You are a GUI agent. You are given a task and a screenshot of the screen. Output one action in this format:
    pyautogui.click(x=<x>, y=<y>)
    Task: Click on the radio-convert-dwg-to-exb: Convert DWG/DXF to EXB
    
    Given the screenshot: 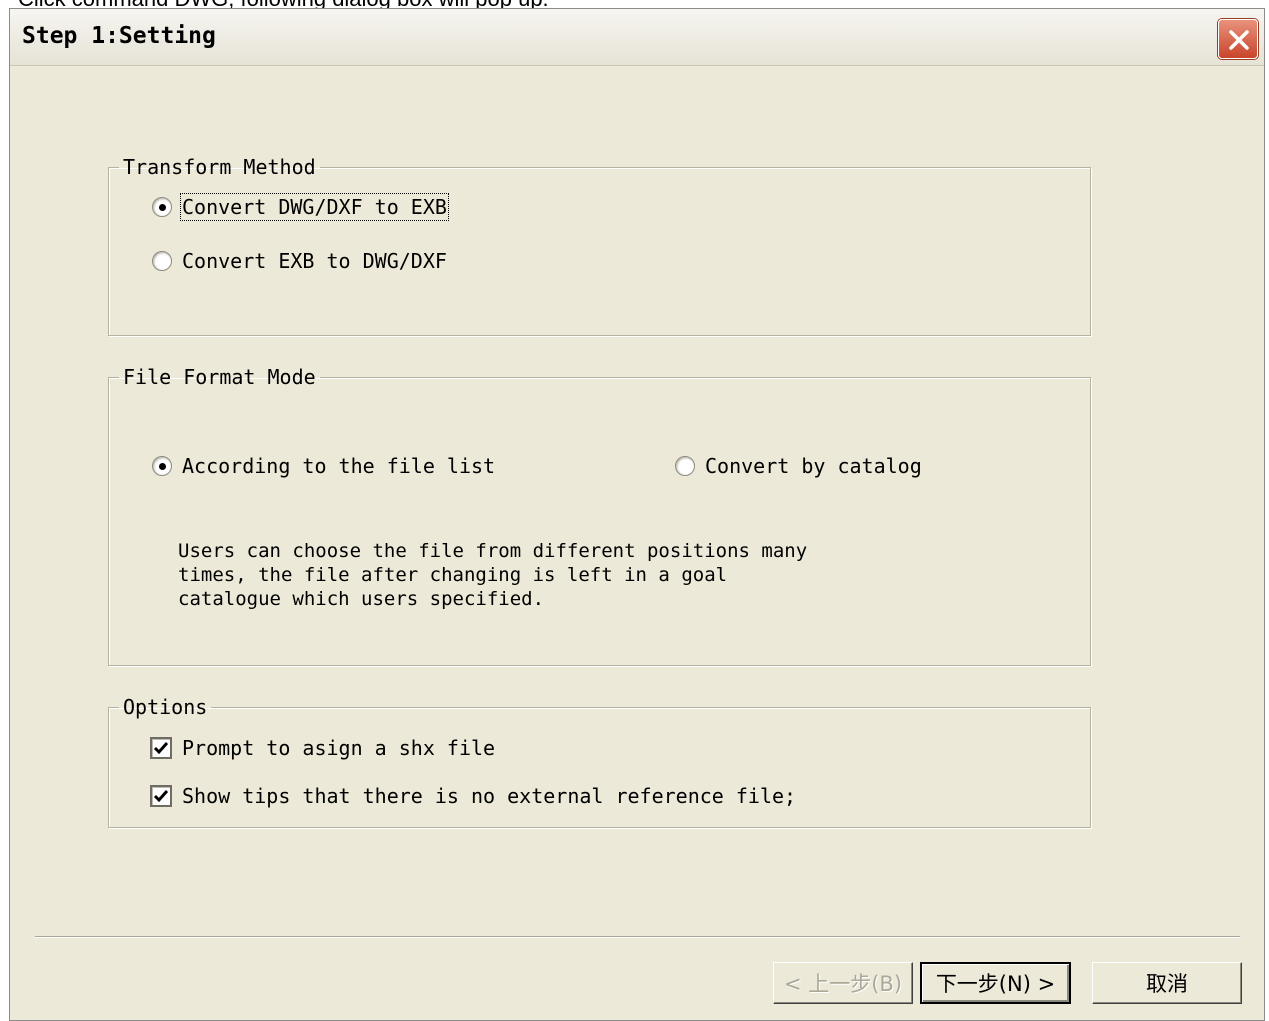 What is the action you would take?
    pyautogui.click(x=300, y=207)
    